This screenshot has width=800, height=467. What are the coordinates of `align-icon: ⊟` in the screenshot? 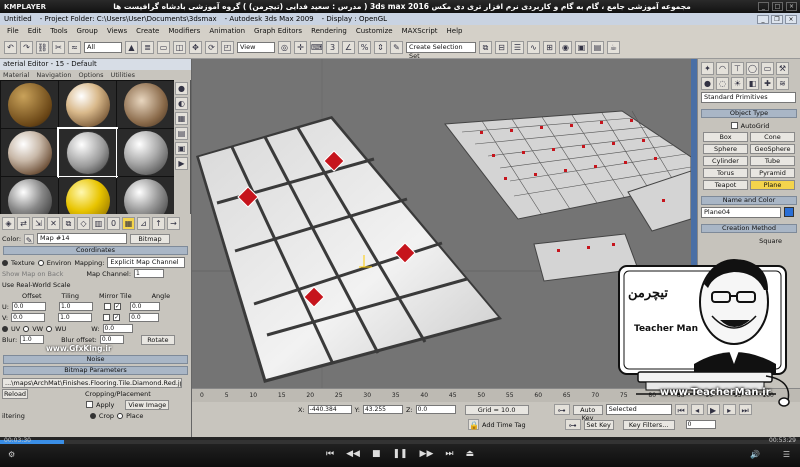 It's located at (501, 47).